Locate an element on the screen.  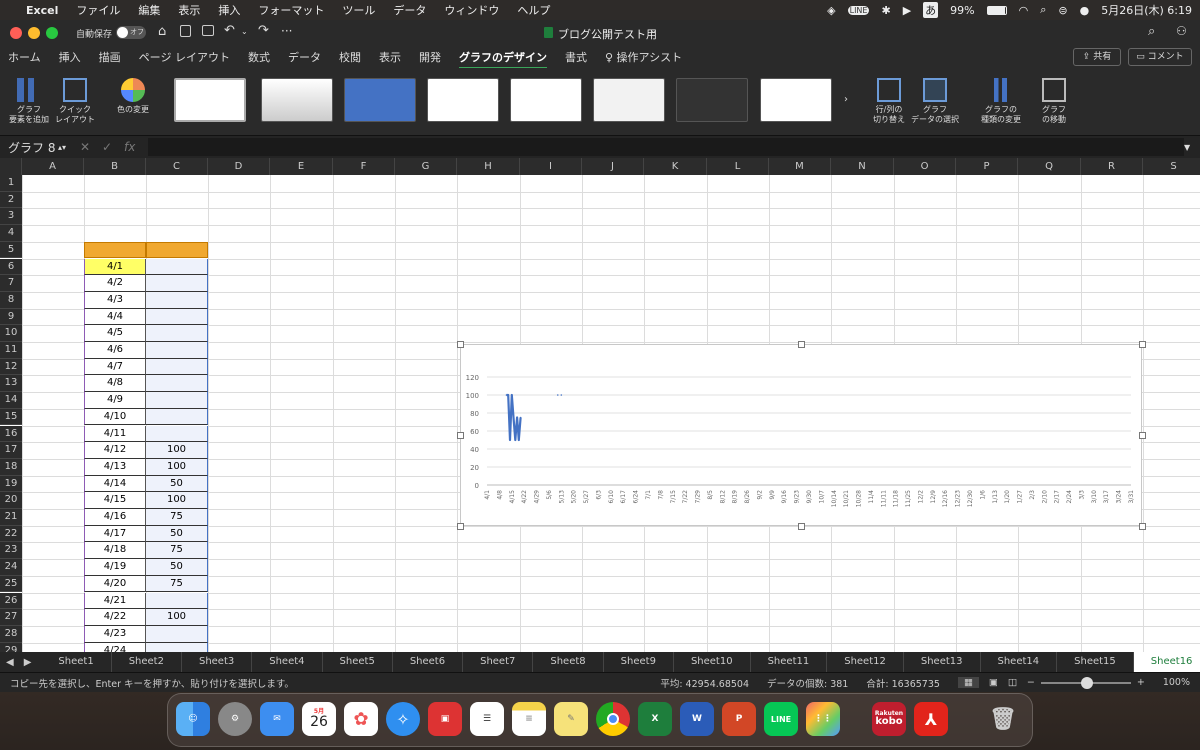
row-header-16: 16 is located at coordinates (11, 434).